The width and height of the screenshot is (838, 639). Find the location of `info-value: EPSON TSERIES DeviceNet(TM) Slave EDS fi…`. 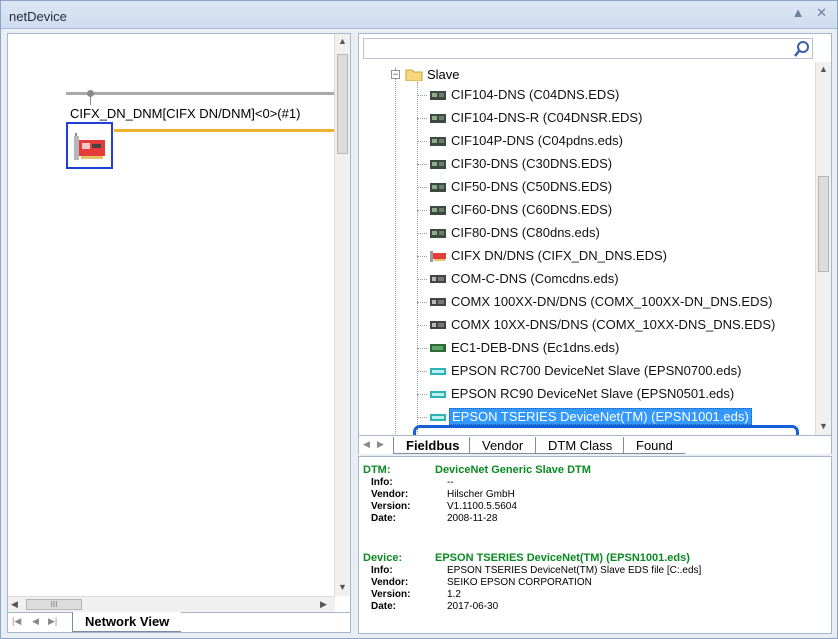

info-value: EPSON TSERIES DeviceNet(TM) Slave EDS fi… is located at coordinates (574, 570).